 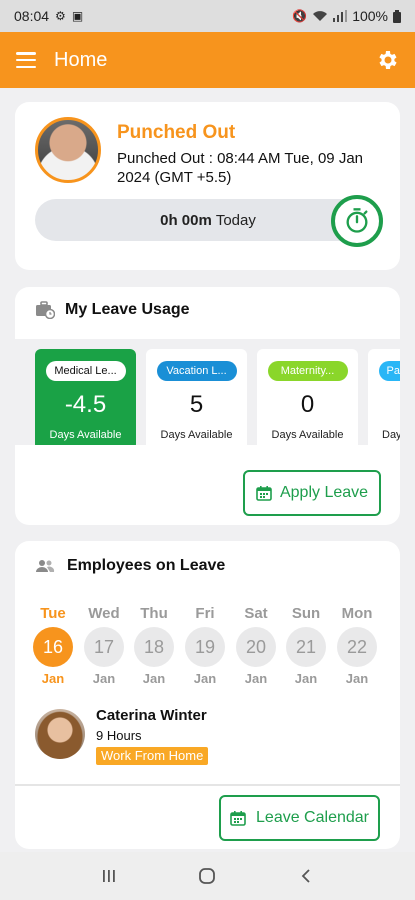 I want to click on worked-period: Today, so click(x=235, y=220).